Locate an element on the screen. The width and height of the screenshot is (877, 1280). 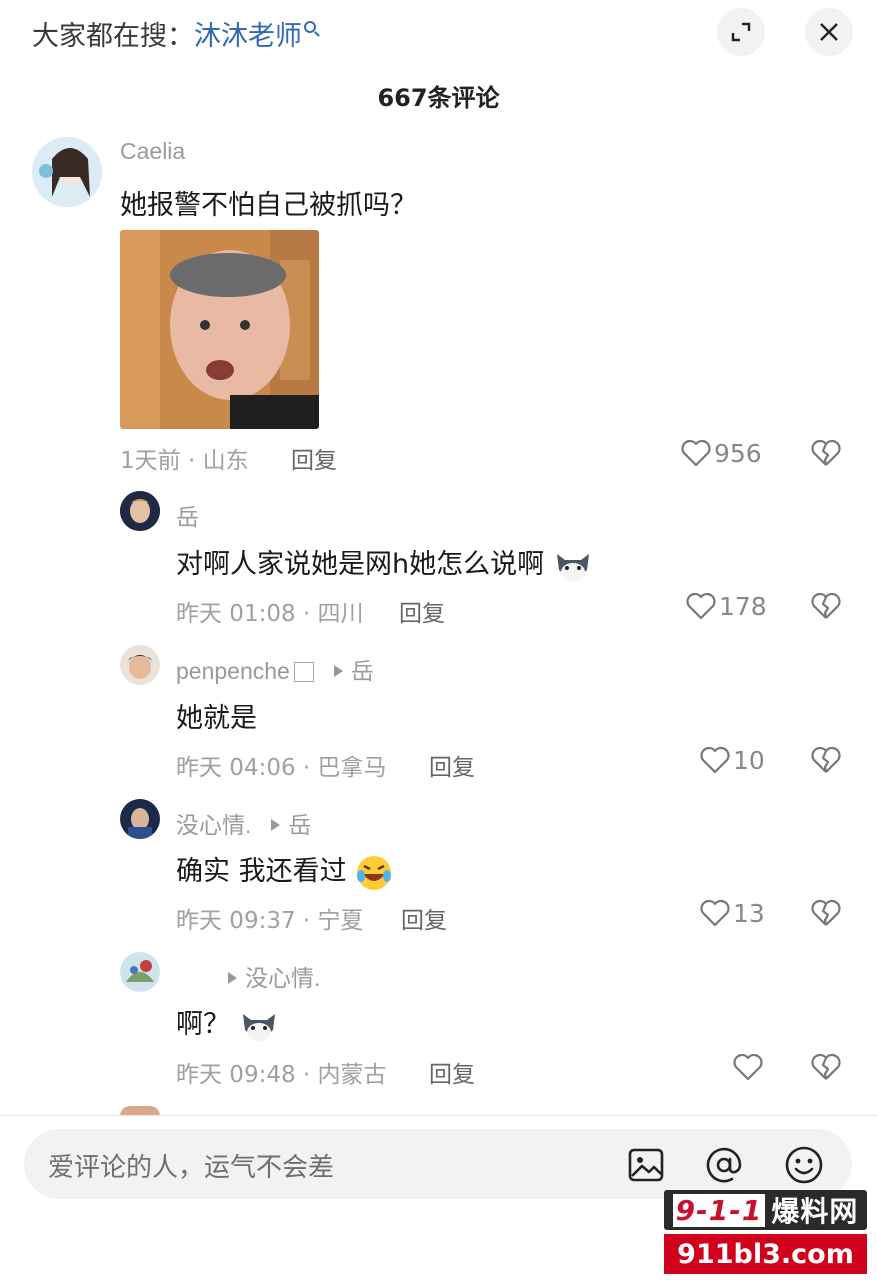
mention-button is located at coordinates (724, 1165).